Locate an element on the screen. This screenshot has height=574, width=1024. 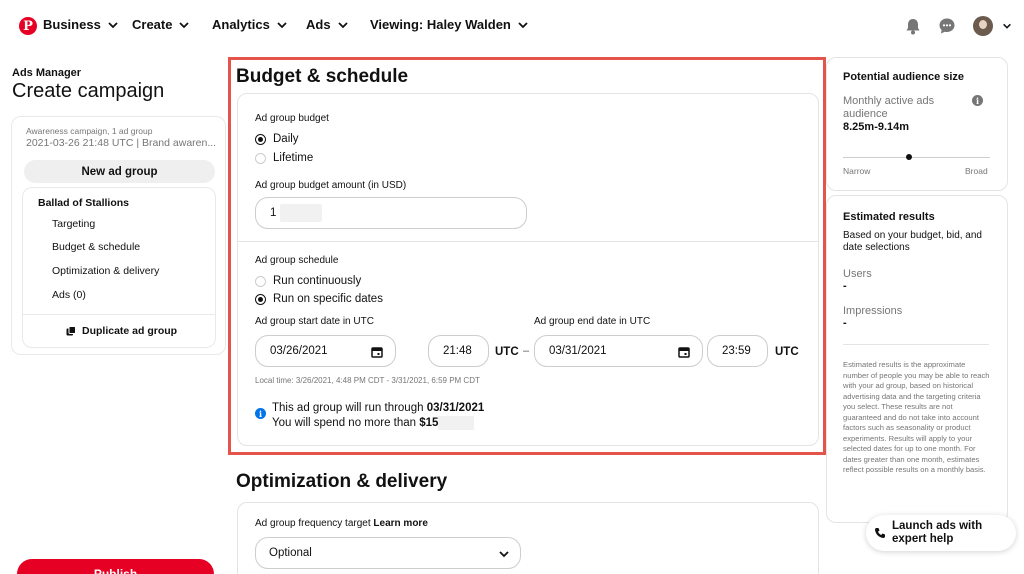
new-ad-group-button: New ad group is located at coordinates (119, 171).